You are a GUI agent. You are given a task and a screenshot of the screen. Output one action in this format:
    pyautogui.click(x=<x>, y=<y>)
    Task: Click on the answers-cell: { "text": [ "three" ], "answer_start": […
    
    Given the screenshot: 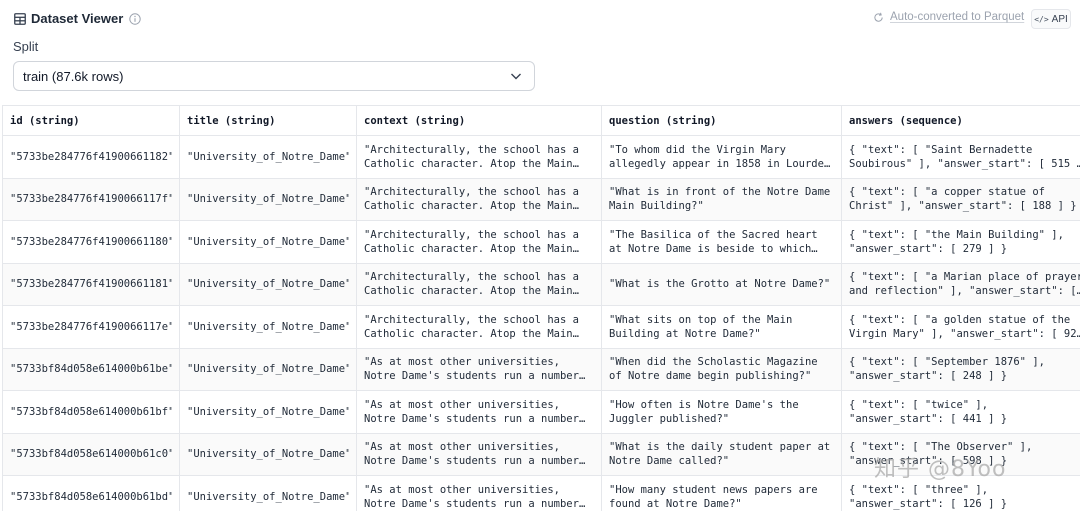 What is the action you would take?
    pyautogui.click(x=960, y=493)
    